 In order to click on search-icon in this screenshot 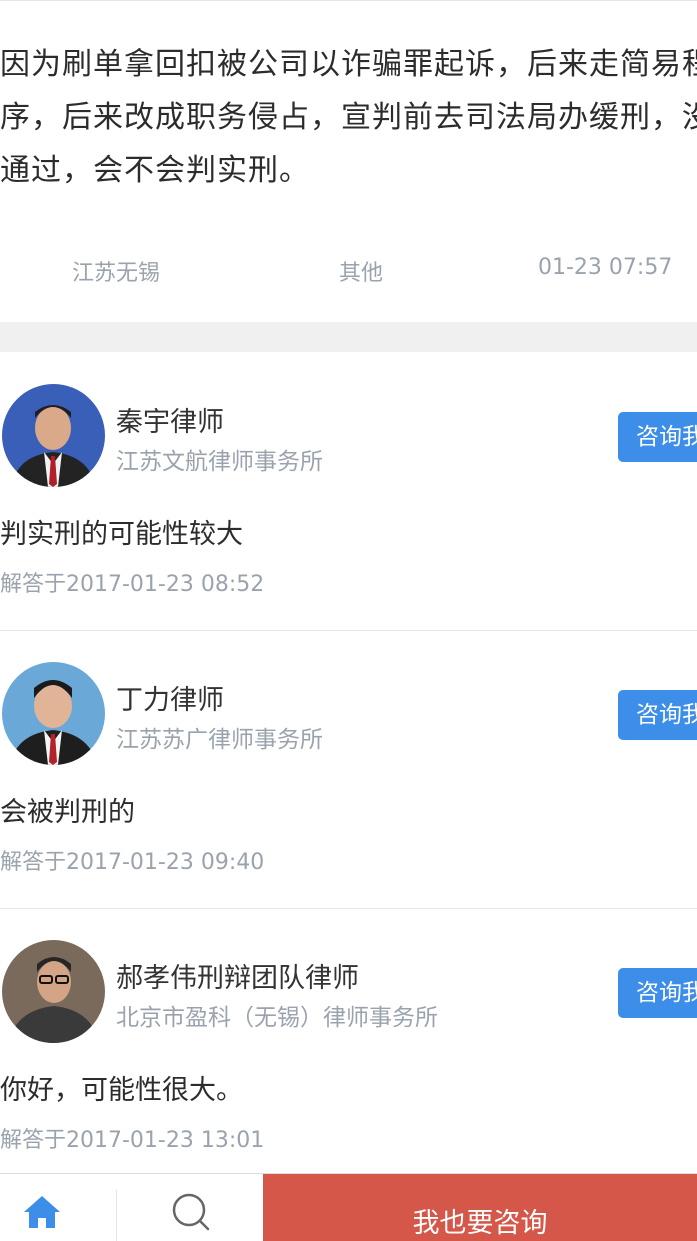, I will do `click(191, 1214)`.